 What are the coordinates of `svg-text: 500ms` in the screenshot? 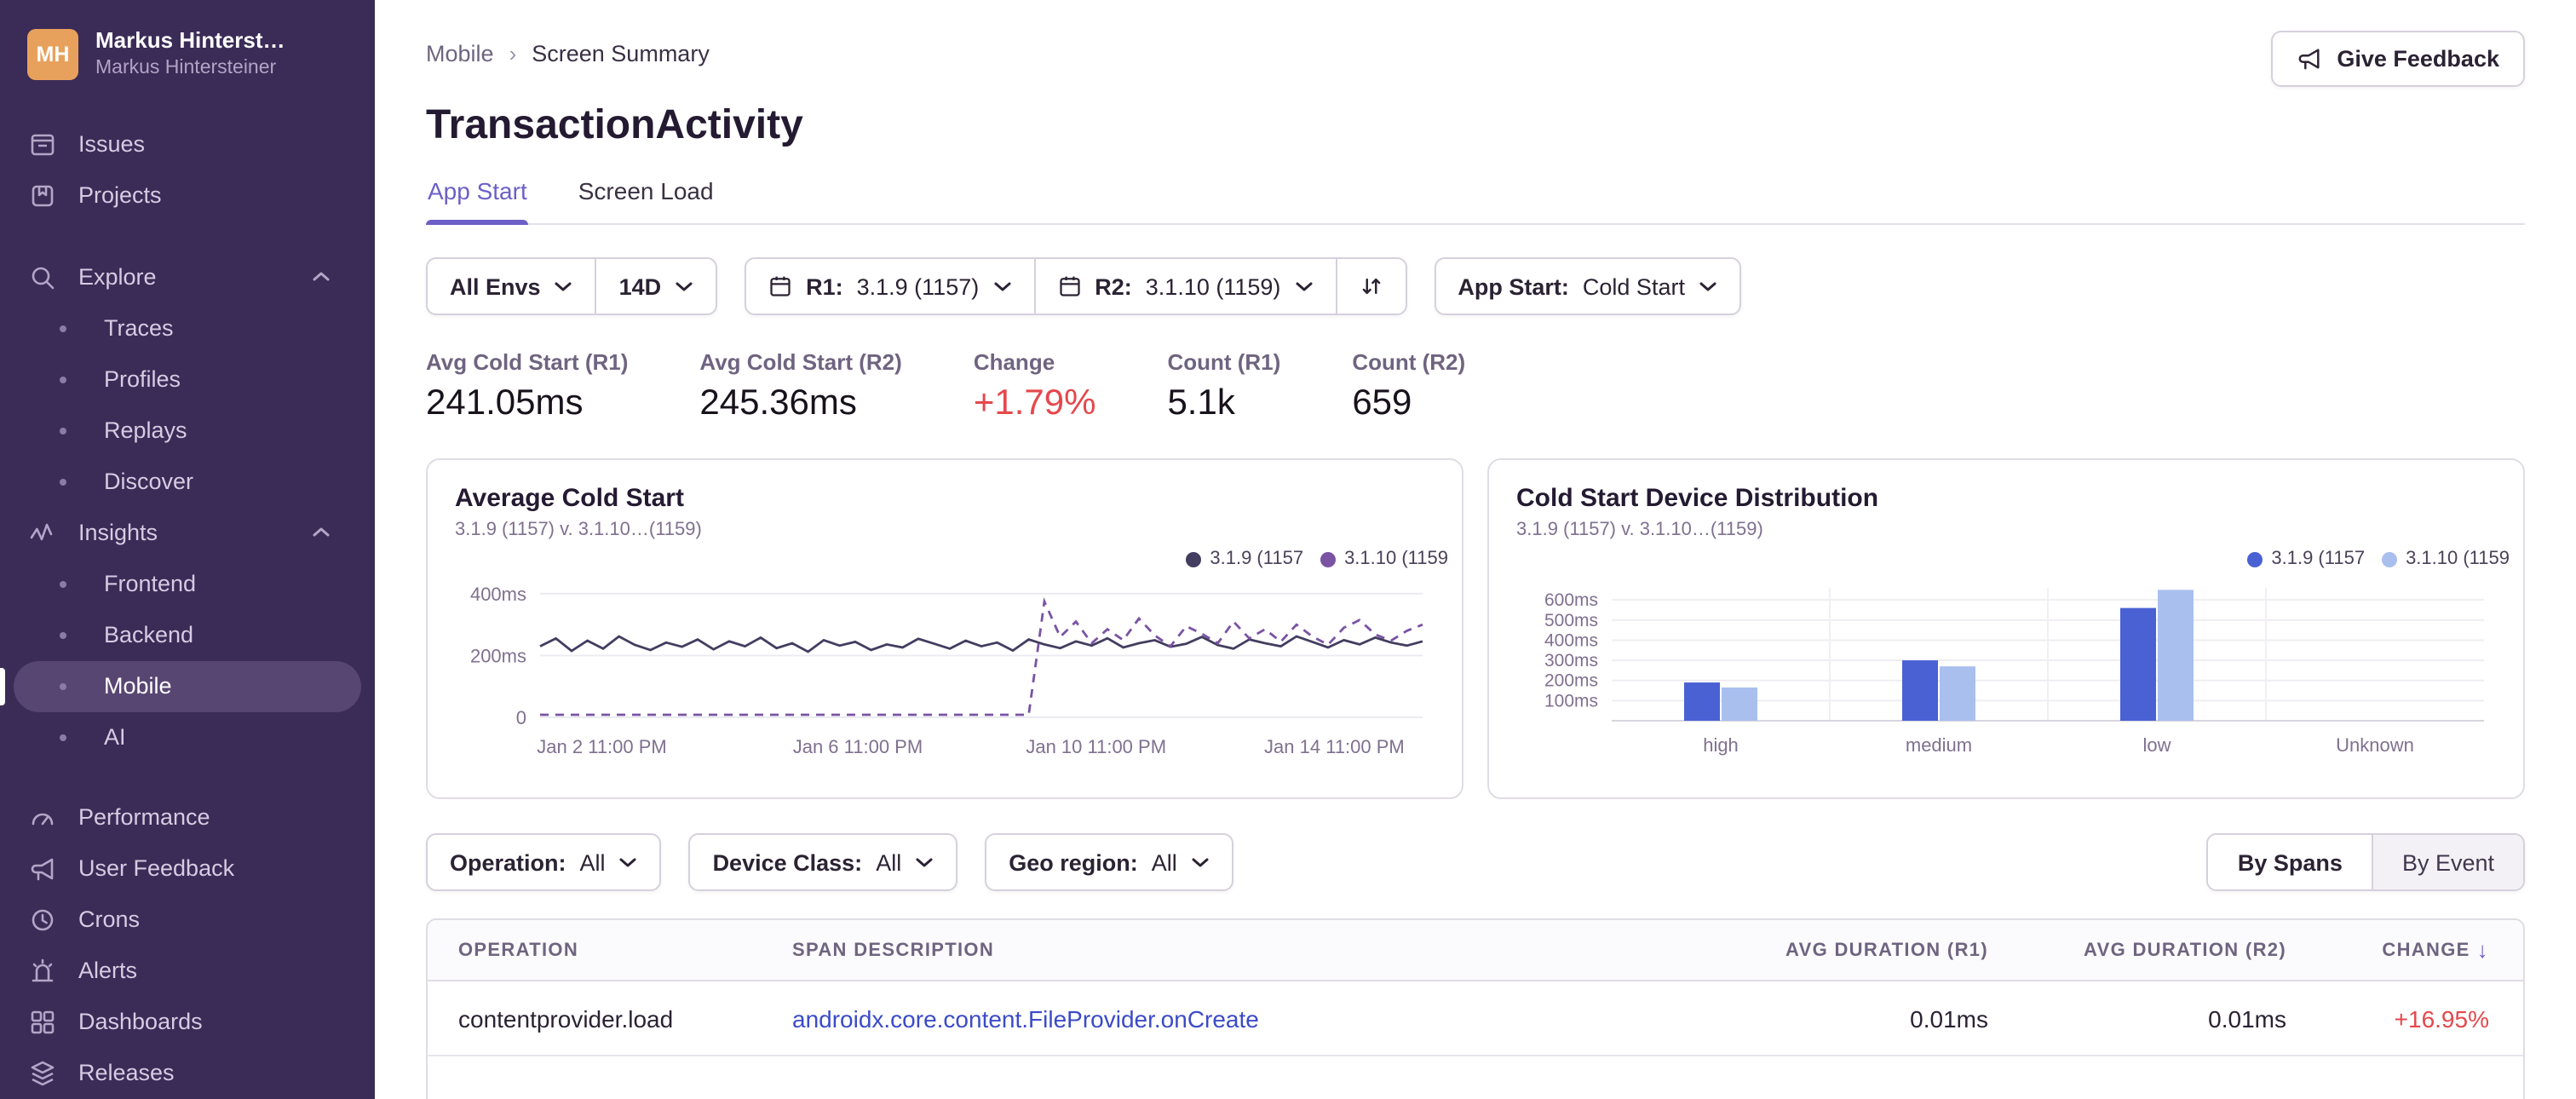 It's located at (1571, 620).